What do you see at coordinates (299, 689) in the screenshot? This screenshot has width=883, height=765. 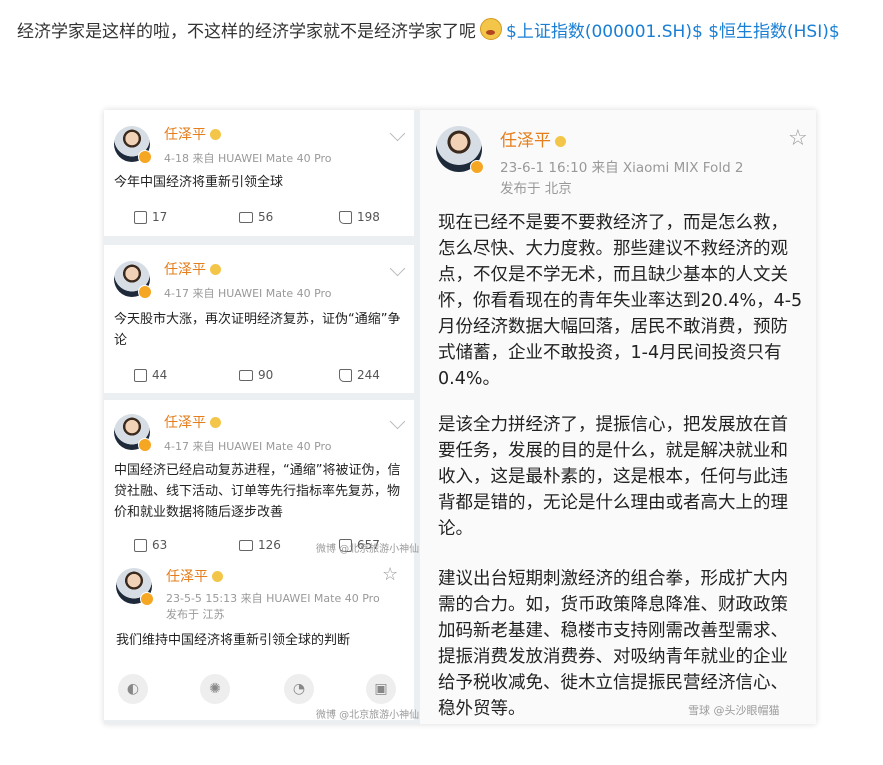 I see `qq-share-icon: ◔` at bounding box center [299, 689].